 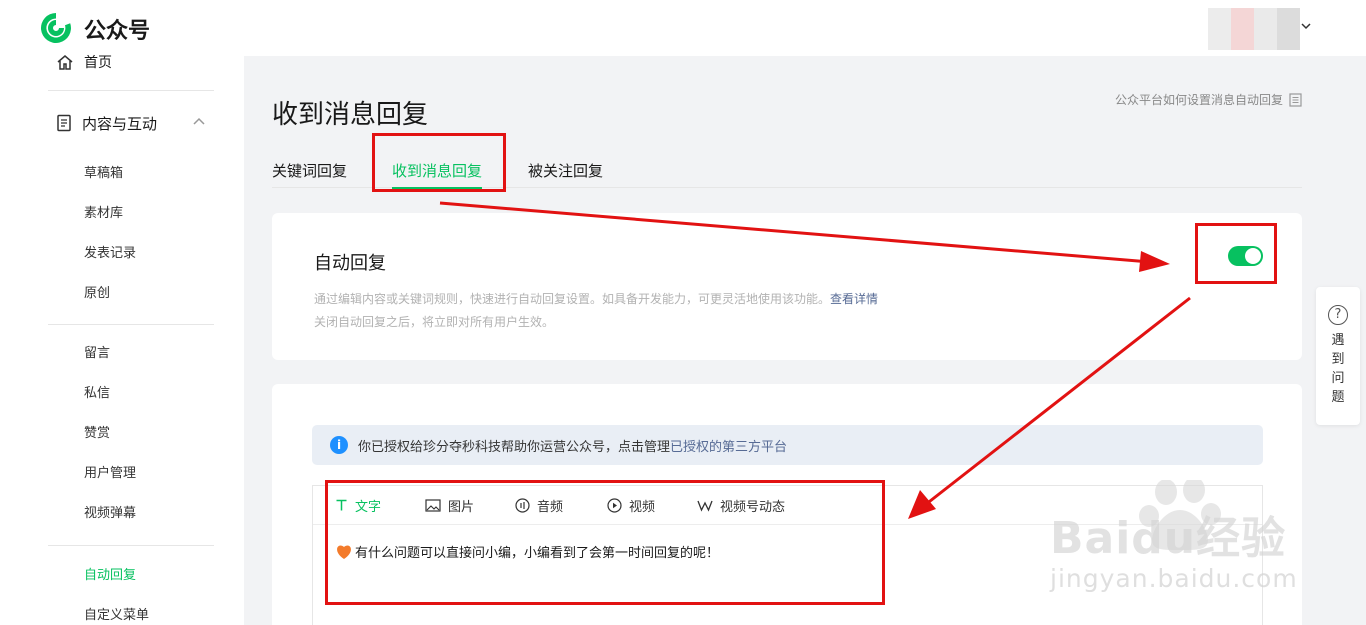 What do you see at coordinates (350, 263) in the screenshot?
I see `auto-reply-title: 自动回复` at bounding box center [350, 263].